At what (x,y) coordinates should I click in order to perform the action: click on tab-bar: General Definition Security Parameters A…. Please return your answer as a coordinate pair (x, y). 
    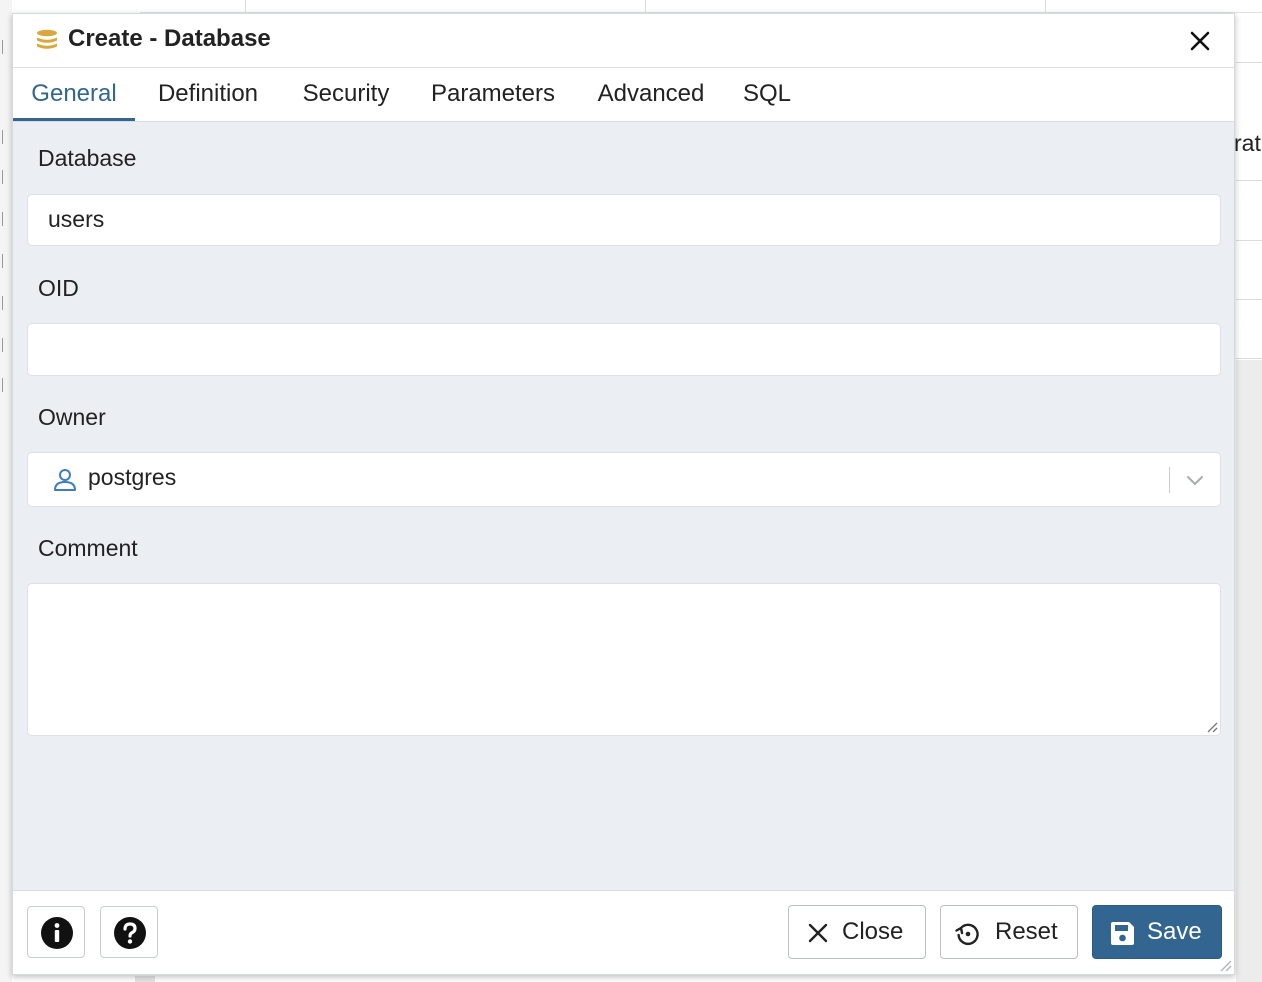
    Looking at the image, I should click on (623, 95).